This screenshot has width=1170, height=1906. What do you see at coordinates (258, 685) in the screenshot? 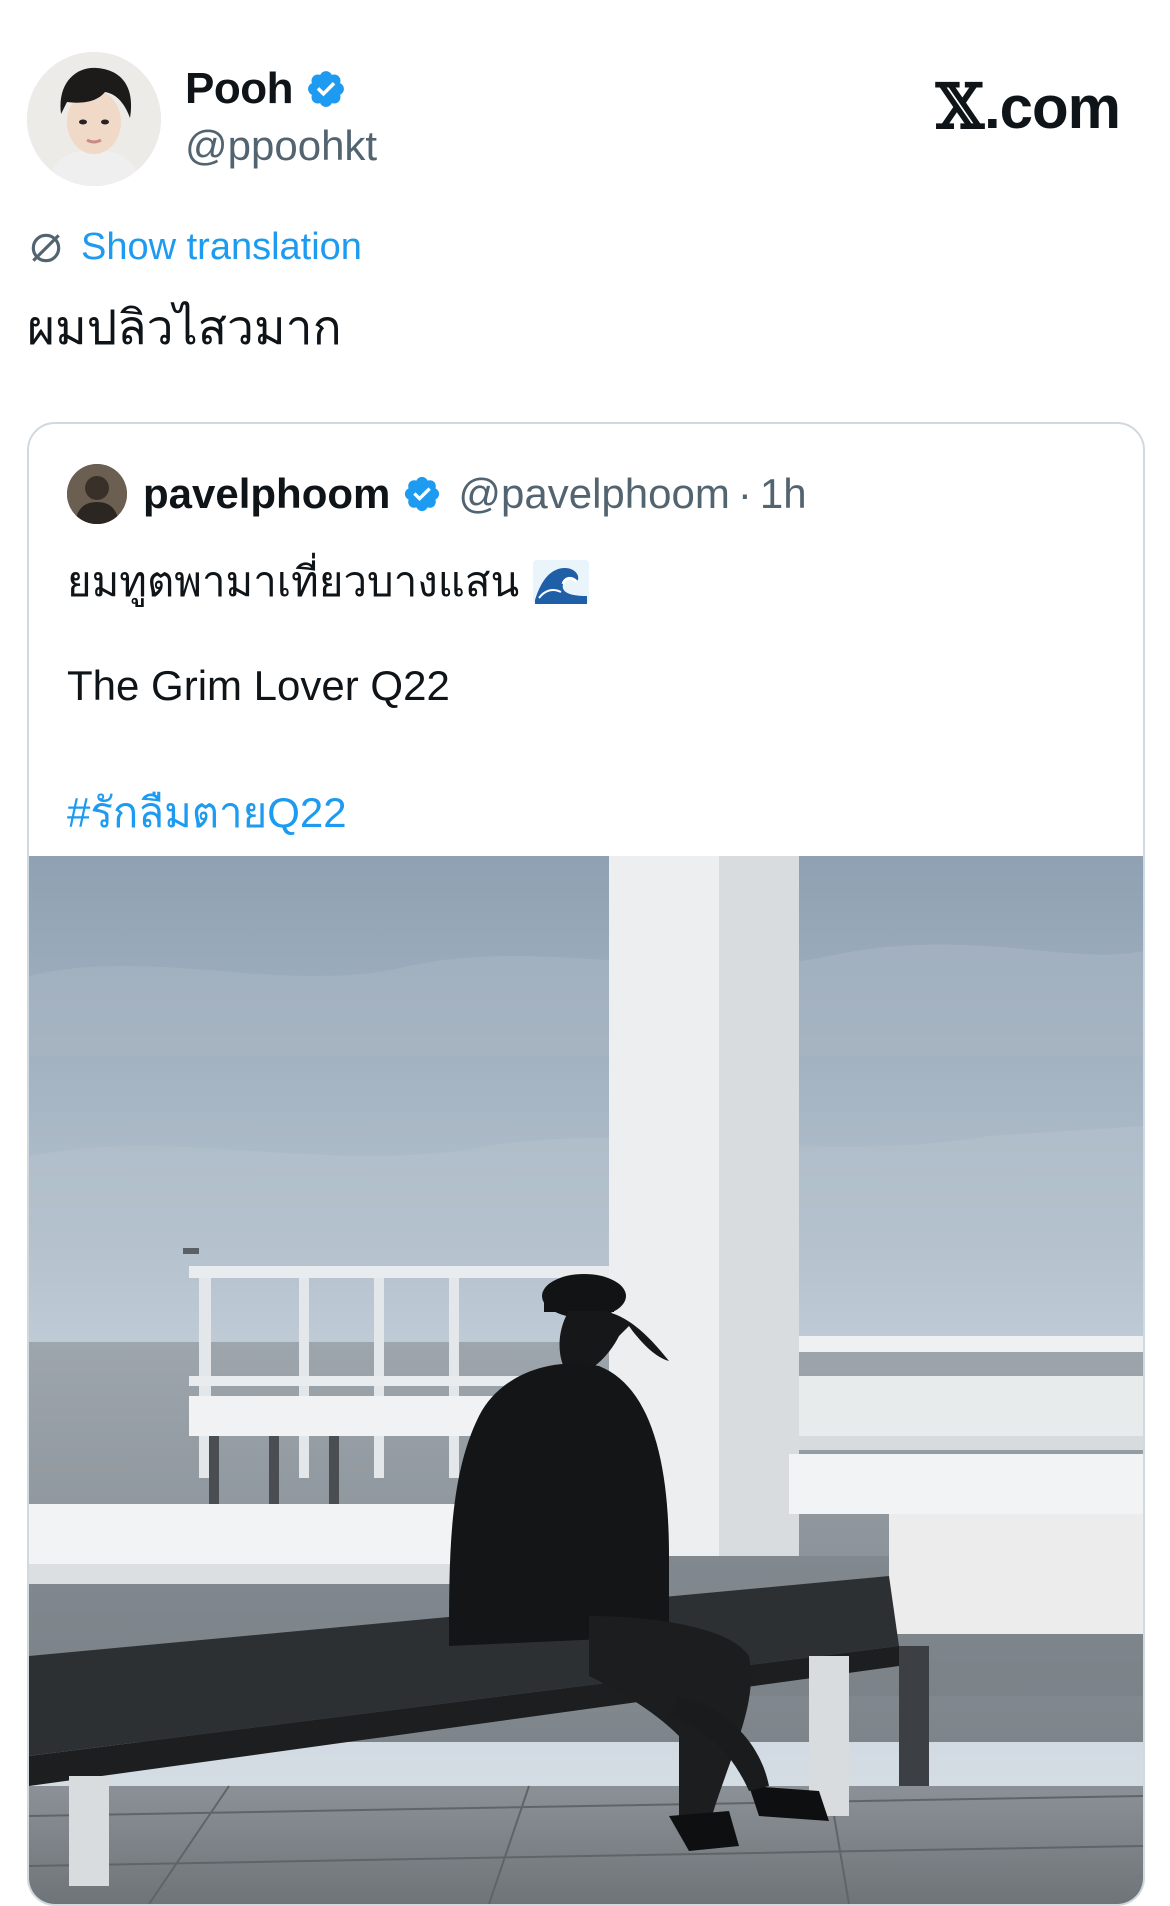
I see `quoted-text-line-2: The Grim Lover Q22` at bounding box center [258, 685].